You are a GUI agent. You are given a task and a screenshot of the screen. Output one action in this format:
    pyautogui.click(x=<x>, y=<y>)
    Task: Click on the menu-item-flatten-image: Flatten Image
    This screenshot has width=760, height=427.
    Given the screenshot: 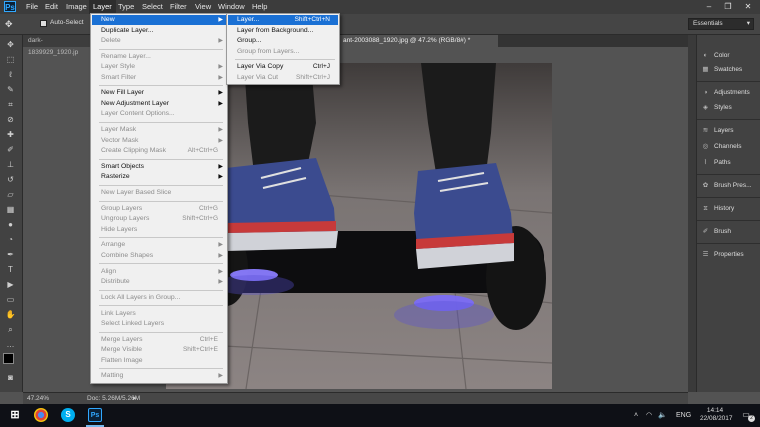 What is the action you would take?
    pyautogui.click(x=159, y=361)
    